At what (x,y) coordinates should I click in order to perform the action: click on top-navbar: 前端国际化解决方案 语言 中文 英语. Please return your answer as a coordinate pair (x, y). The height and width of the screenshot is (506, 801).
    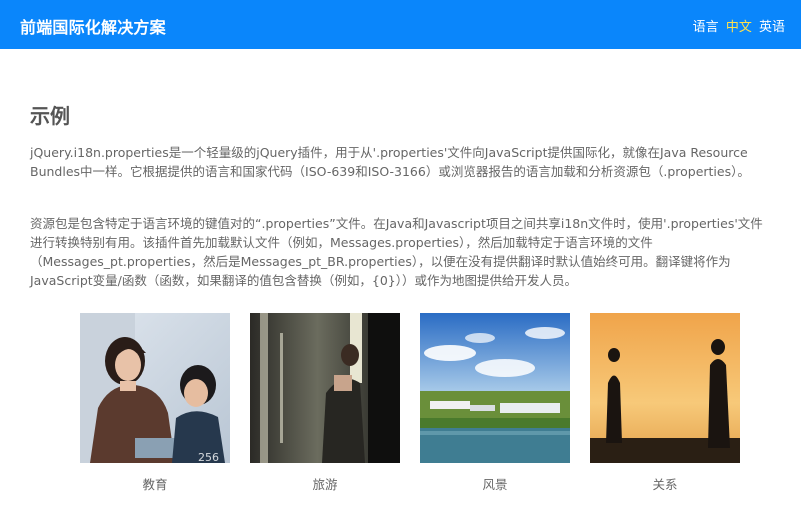
    Looking at the image, I should click on (400, 24).